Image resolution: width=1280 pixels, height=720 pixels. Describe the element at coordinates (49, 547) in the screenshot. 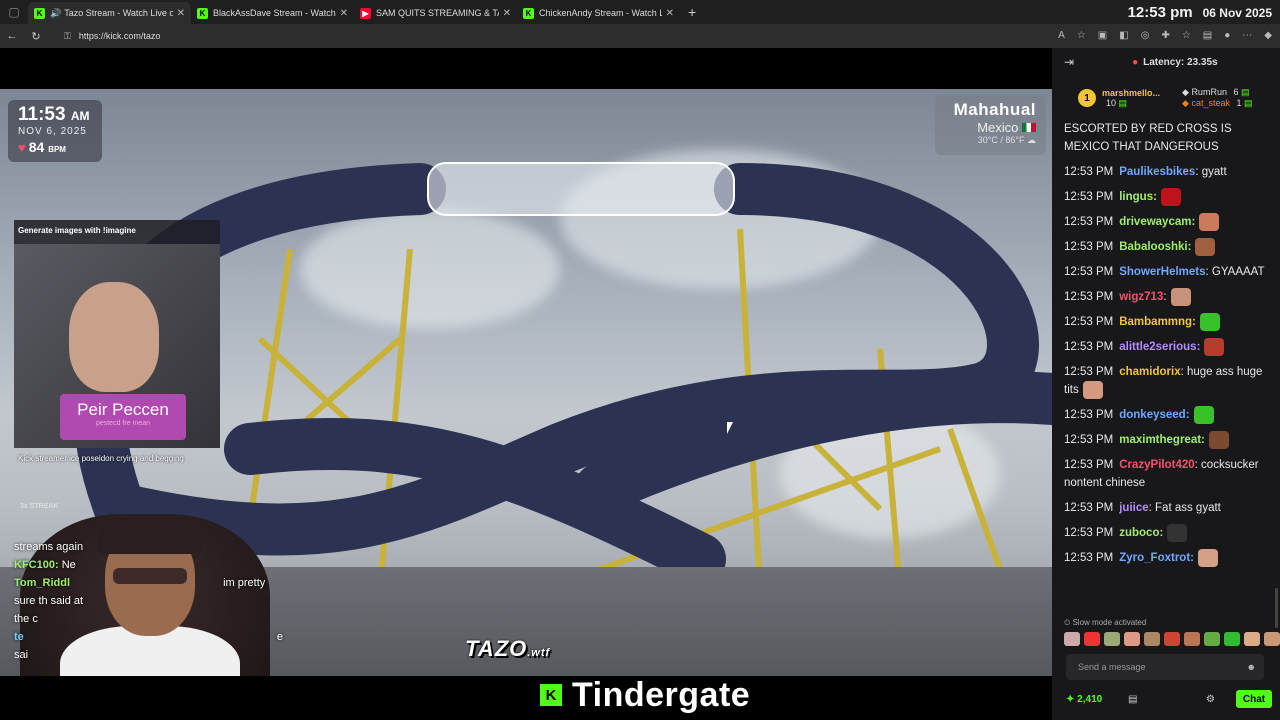

I see `overlay-chat-line: streams again` at that location.